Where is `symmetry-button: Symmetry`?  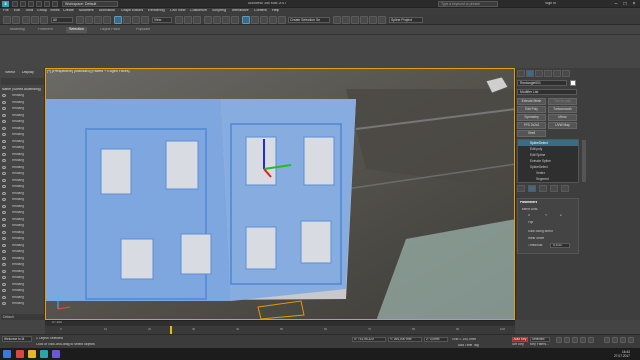
symmetry-button: Symmetry is located at coordinates (531, 117).